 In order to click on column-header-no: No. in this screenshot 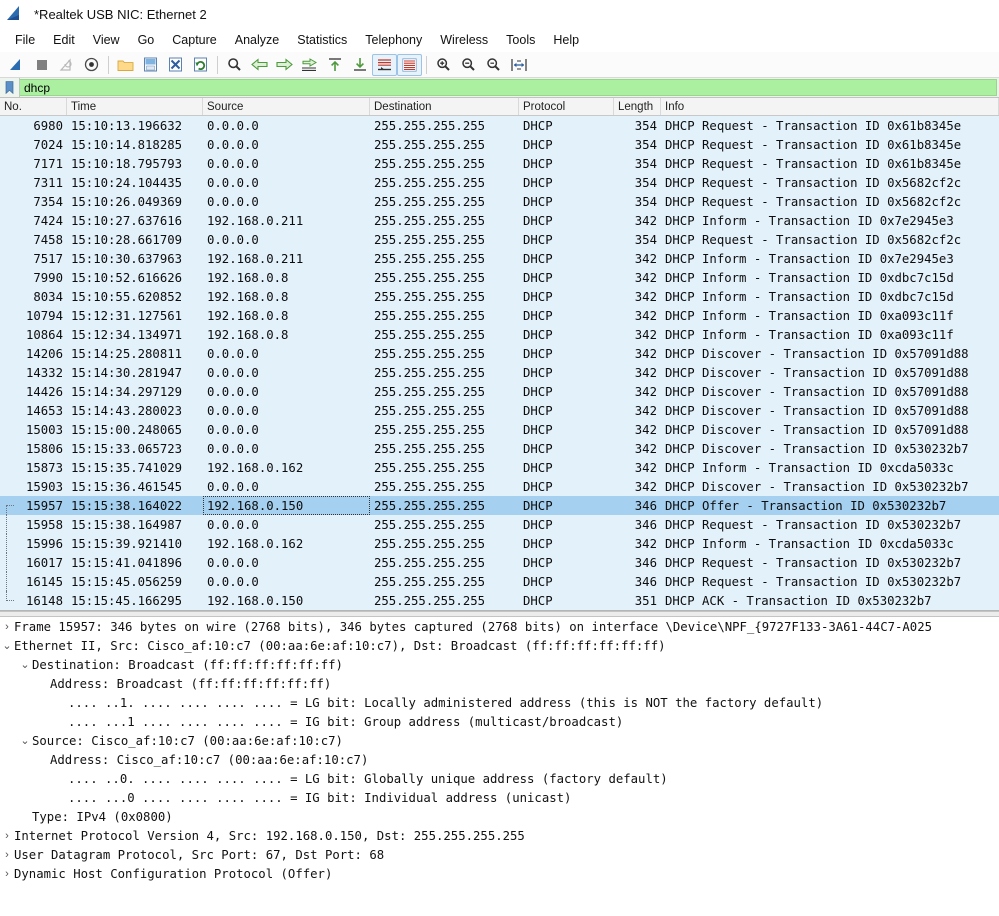, I will do `click(33, 106)`.